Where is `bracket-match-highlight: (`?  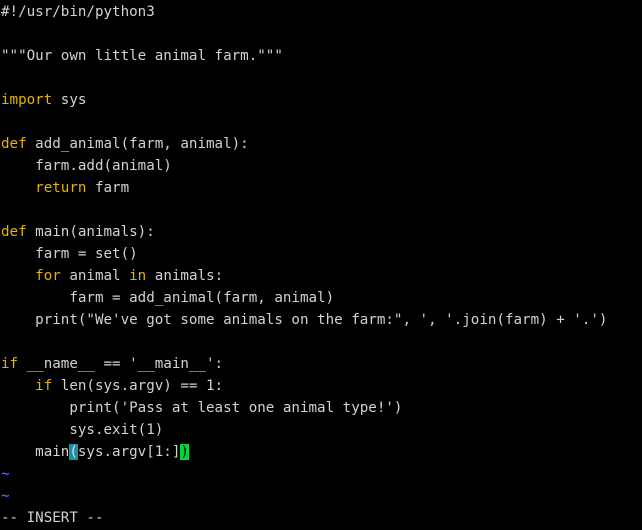
bracket-match-highlight: ( is located at coordinates (73, 452).